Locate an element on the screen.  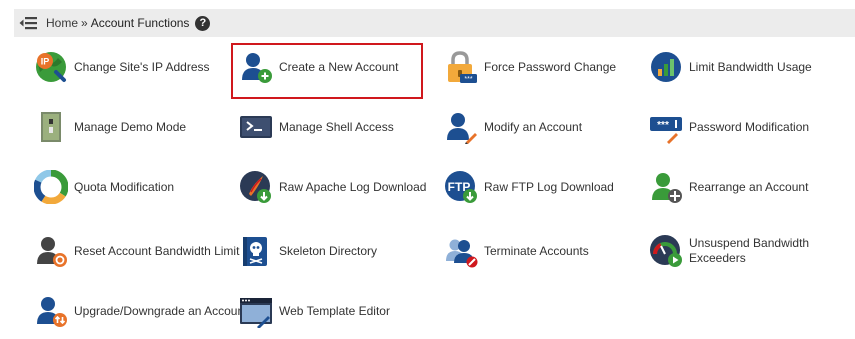
demo-switch-icon is located at coordinates (51, 127).